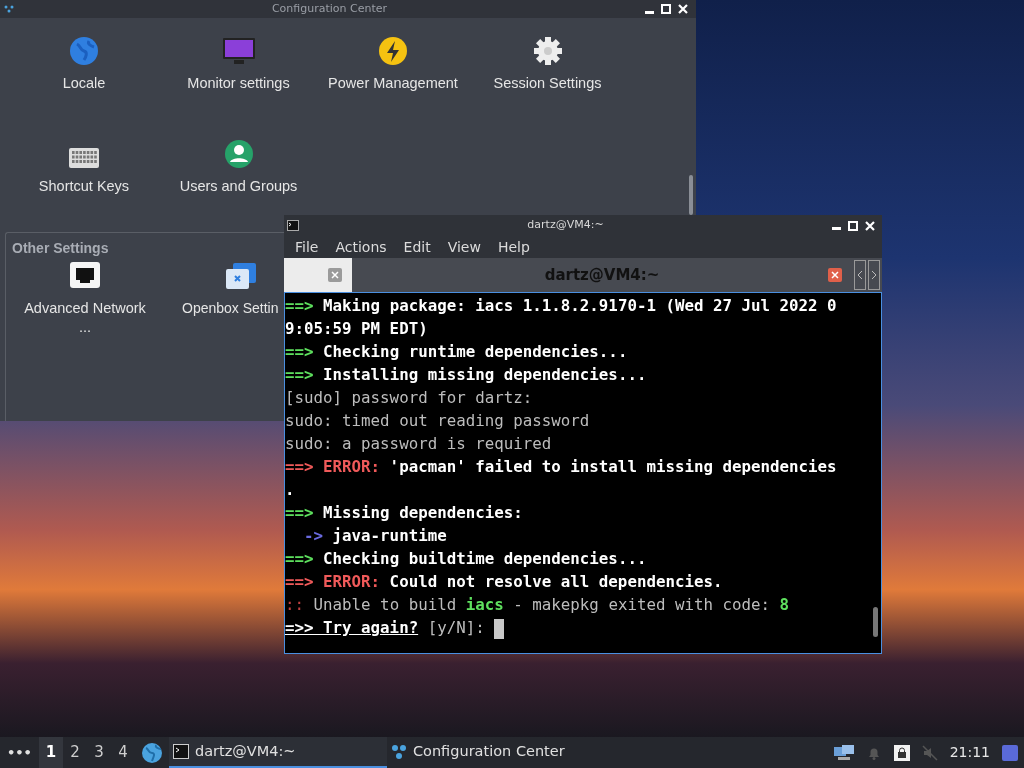  Describe the element at coordinates (60, 248) in the screenshot. I see `section-title: Other Settings` at that location.